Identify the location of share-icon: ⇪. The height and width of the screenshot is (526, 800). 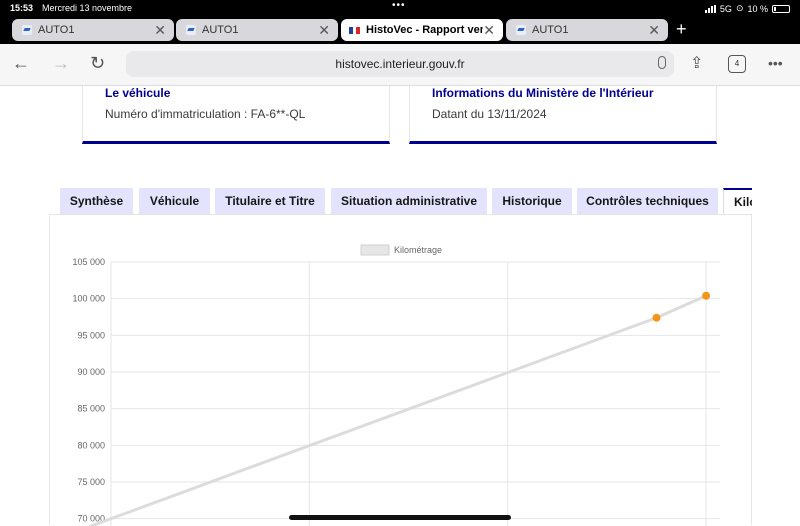
(696, 63).